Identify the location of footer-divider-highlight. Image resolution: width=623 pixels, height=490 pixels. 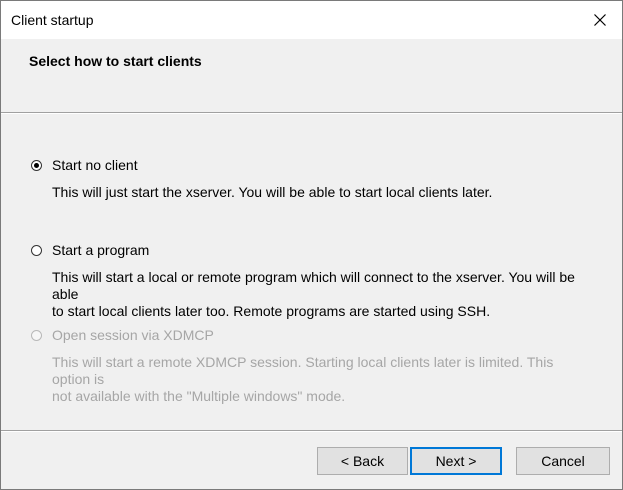
(311, 431).